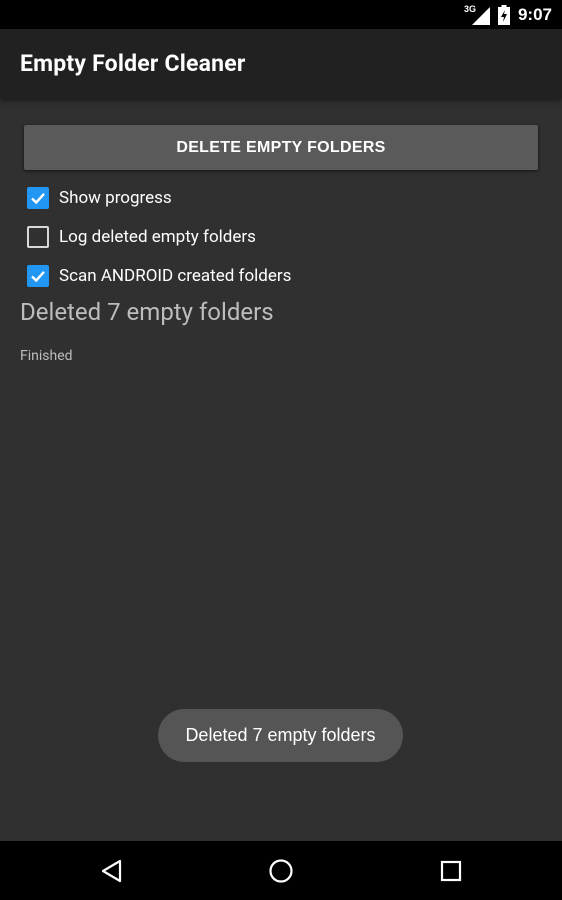 This screenshot has height=900, width=562. I want to click on back-icon, so click(112, 871).